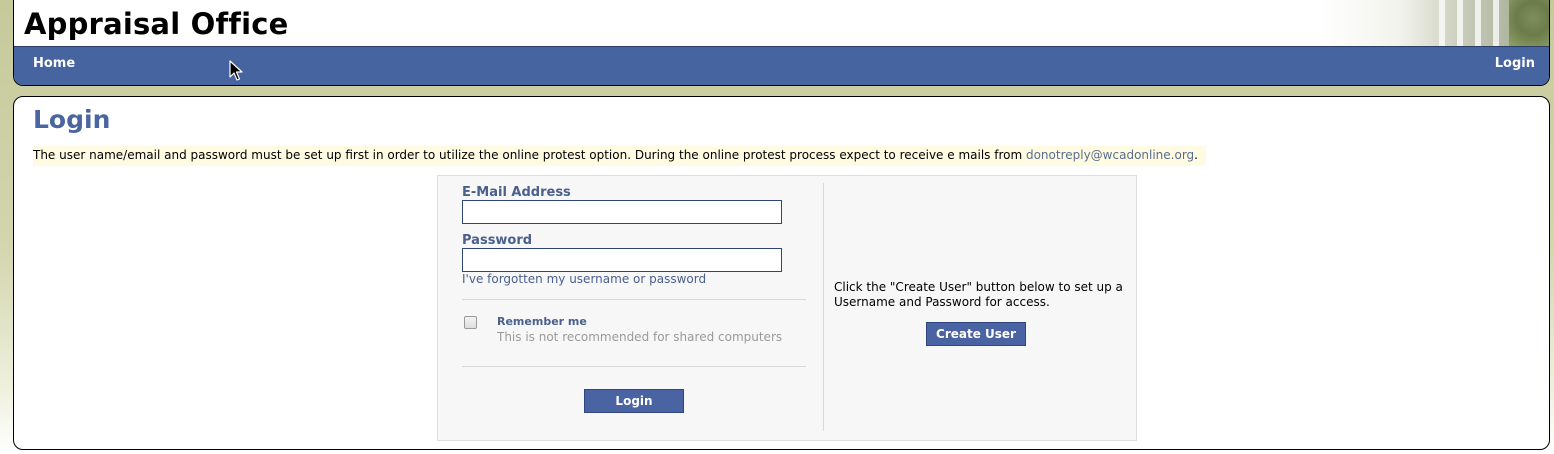 Image resolution: width=1554 pixels, height=454 pixels. What do you see at coordinates (781, 65) in the screenshot?
I see `main-navbar: Home Login` at bounding box center [781, 65].